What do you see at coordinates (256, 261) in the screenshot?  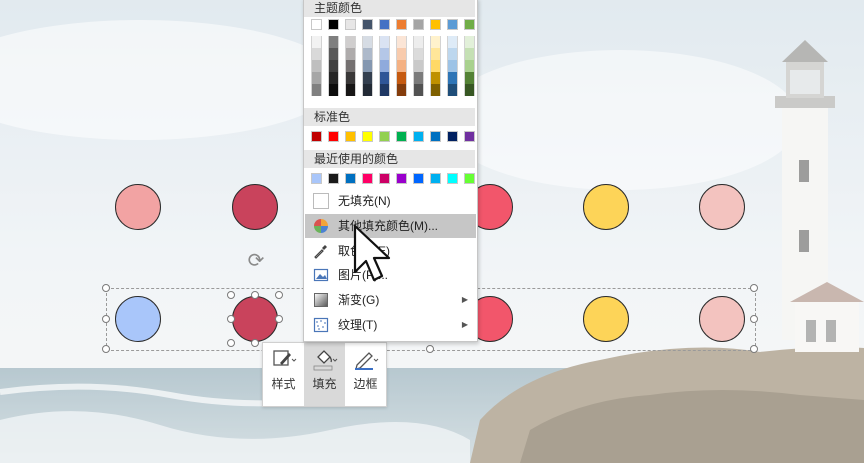 I see `rotate-handle-icon: ⟳` at bounding box center [256, 261].